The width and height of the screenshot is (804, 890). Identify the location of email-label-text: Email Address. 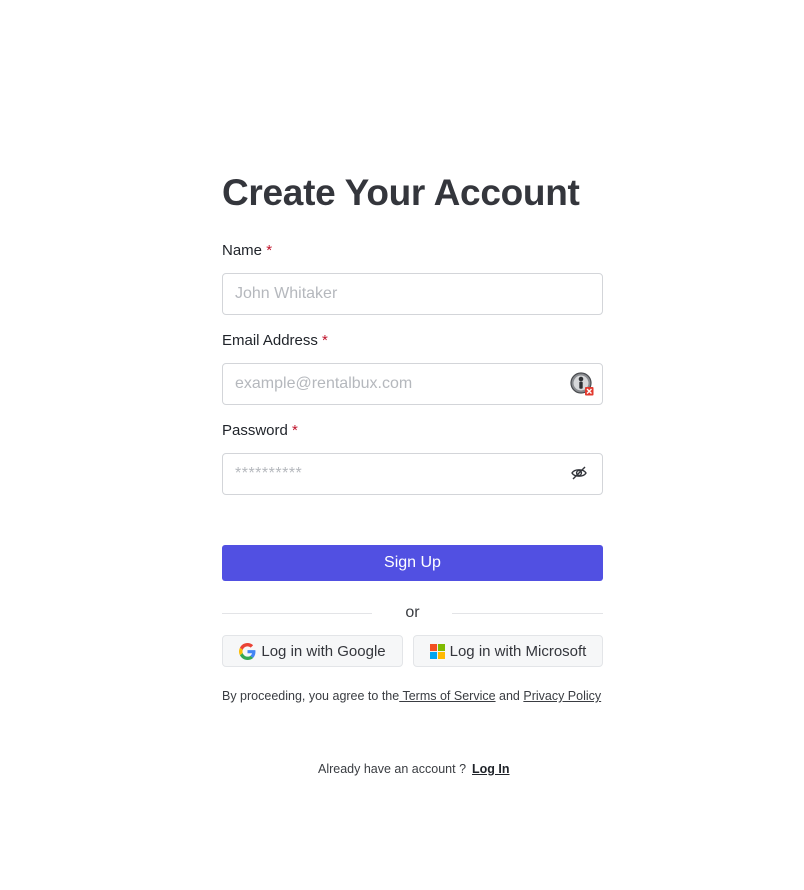
(270, 340).